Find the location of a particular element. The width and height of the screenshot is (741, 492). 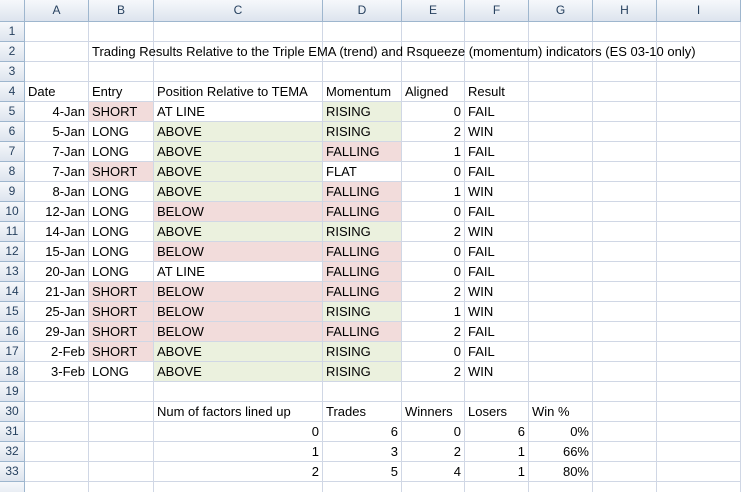

summary-cell: 1 is located at coordinates (497, 452).